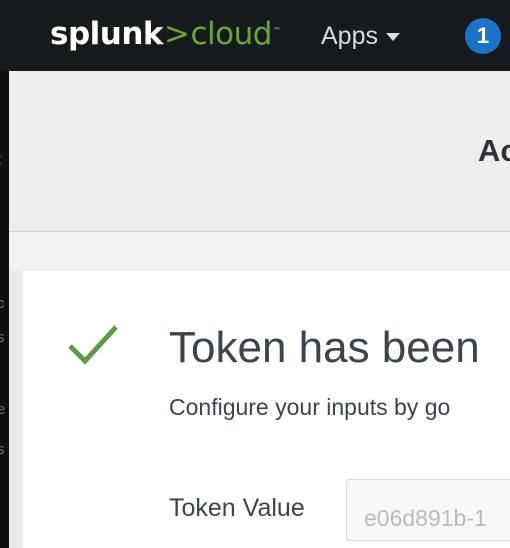  Describe the element at coordinates (93, 345) in the screenshot. I see `checkmark-icon` at that location.